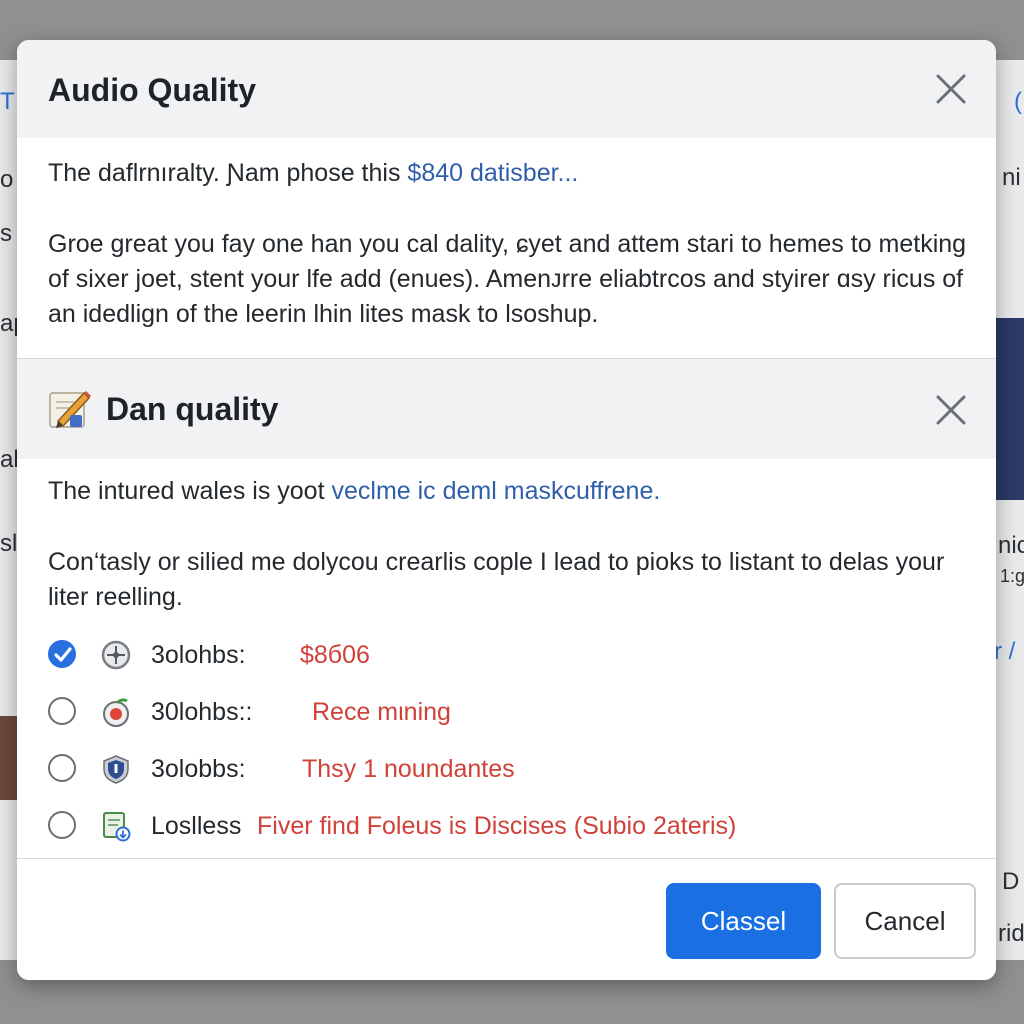  I want to click on bg-edge-label: 1:g, so click(1012, 576).